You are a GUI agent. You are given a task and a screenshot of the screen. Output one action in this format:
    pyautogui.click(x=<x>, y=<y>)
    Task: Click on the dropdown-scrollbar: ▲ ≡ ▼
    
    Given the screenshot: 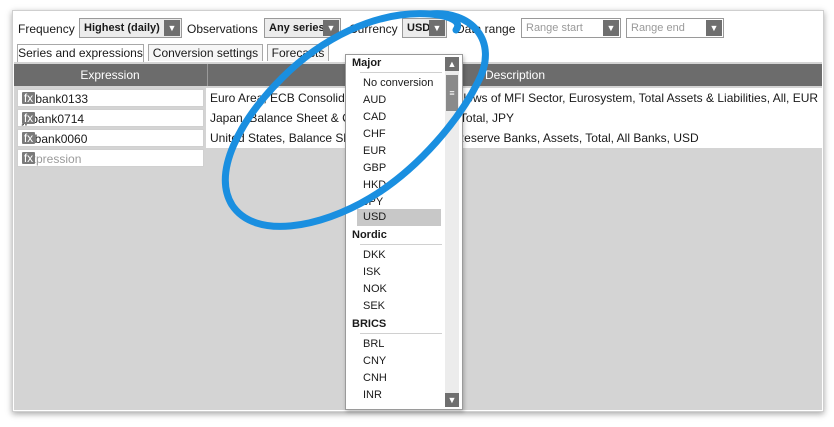 What is the action you would take?
    pyautogui.click(x=452, y=232)
    